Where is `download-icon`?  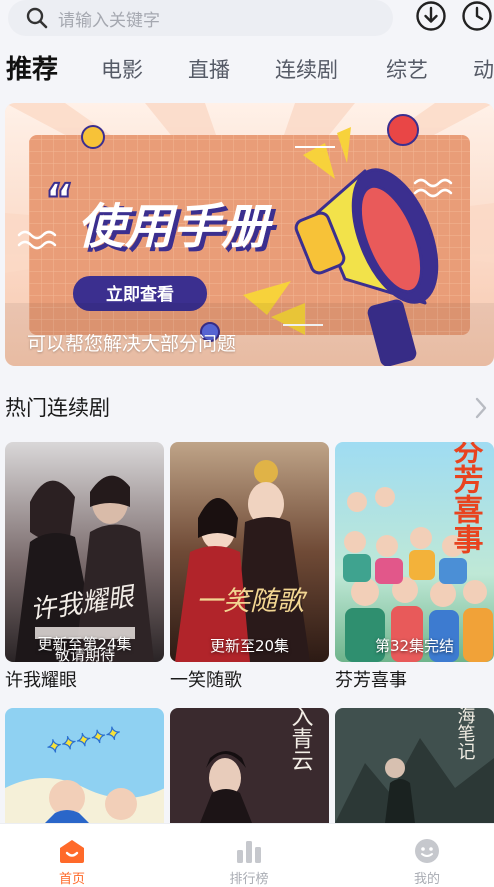 download-icon is located at coordinates (431, 16).